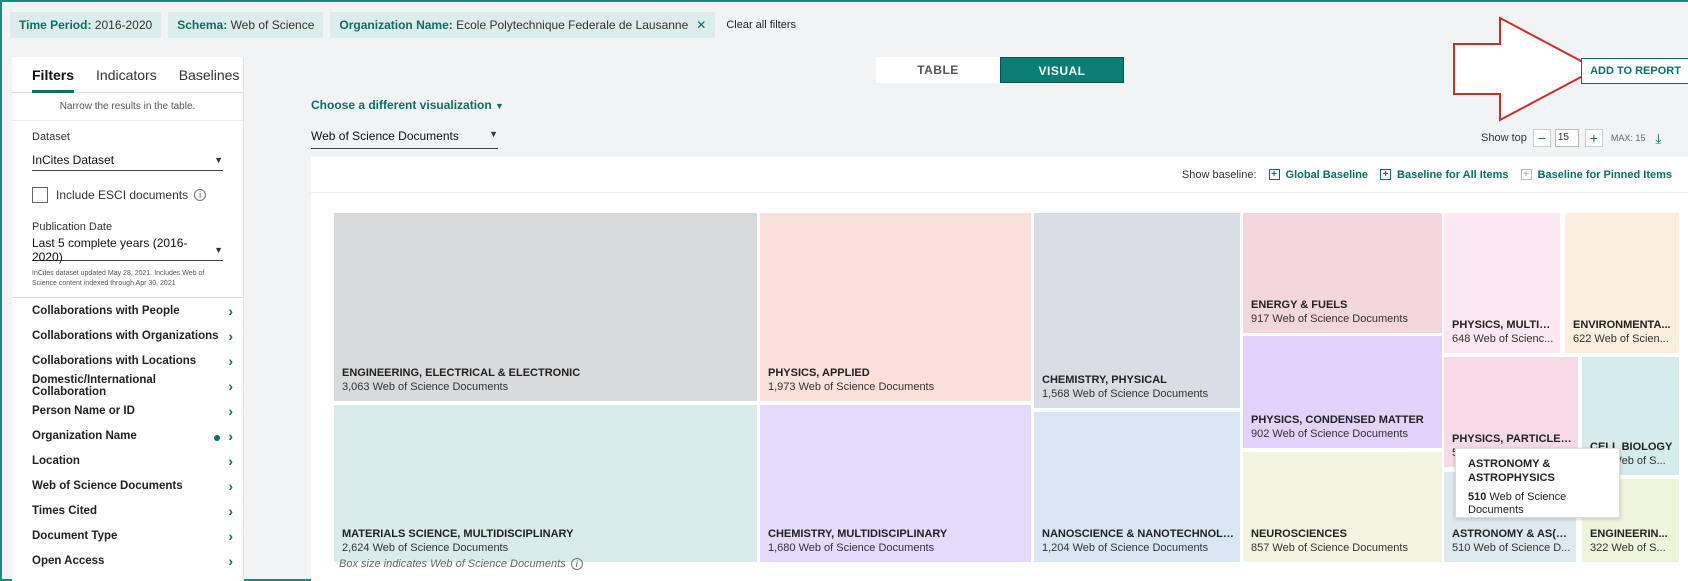 This screenshot has height=581, width=1688. What do you see at coordinates (858, 534) in the screenshot?
I see `tile-name: CHEMISTRY, MULTIDISCIPLINARY` at bounding box center [858, 534].